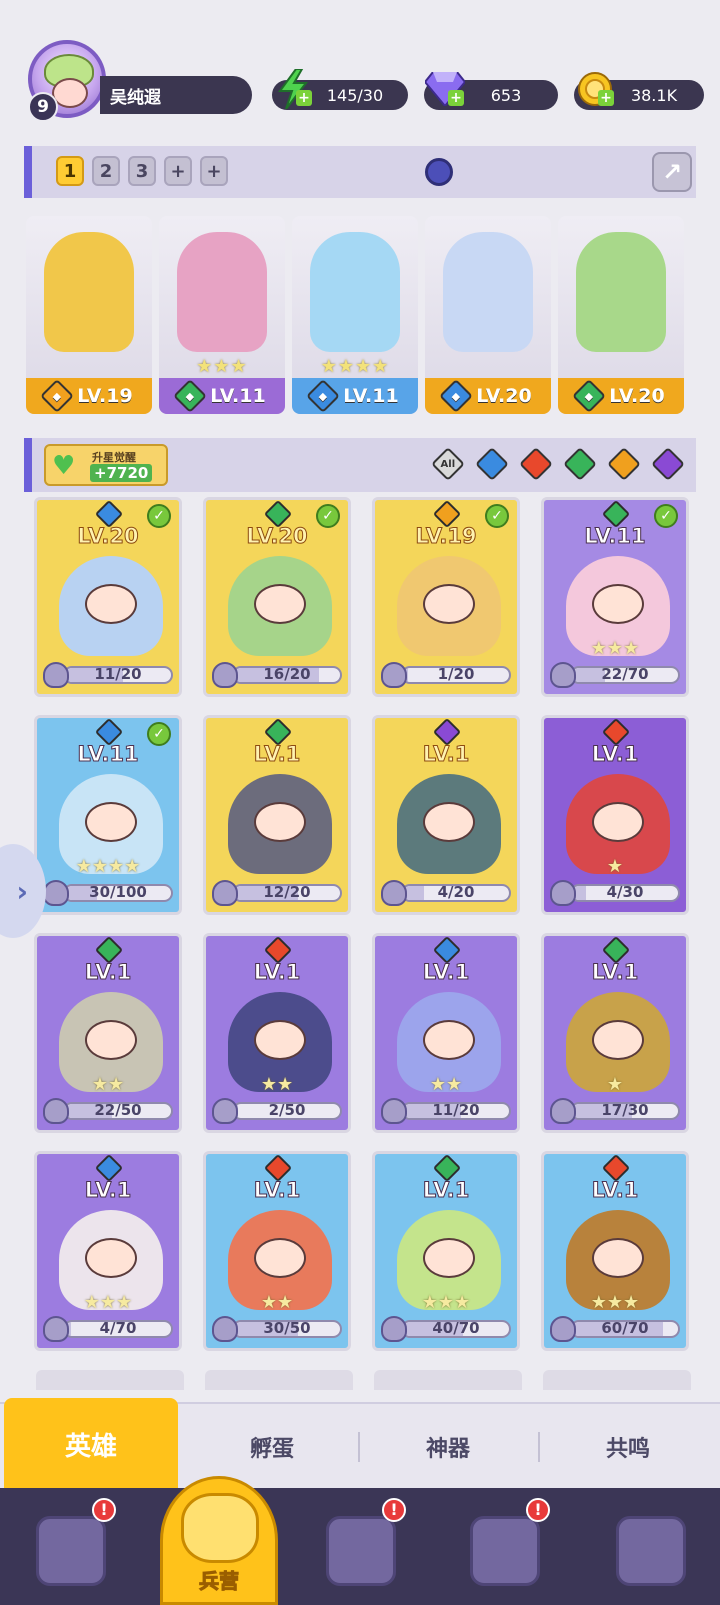  I want to click on team-tab-3: 3, so click(142, 171).